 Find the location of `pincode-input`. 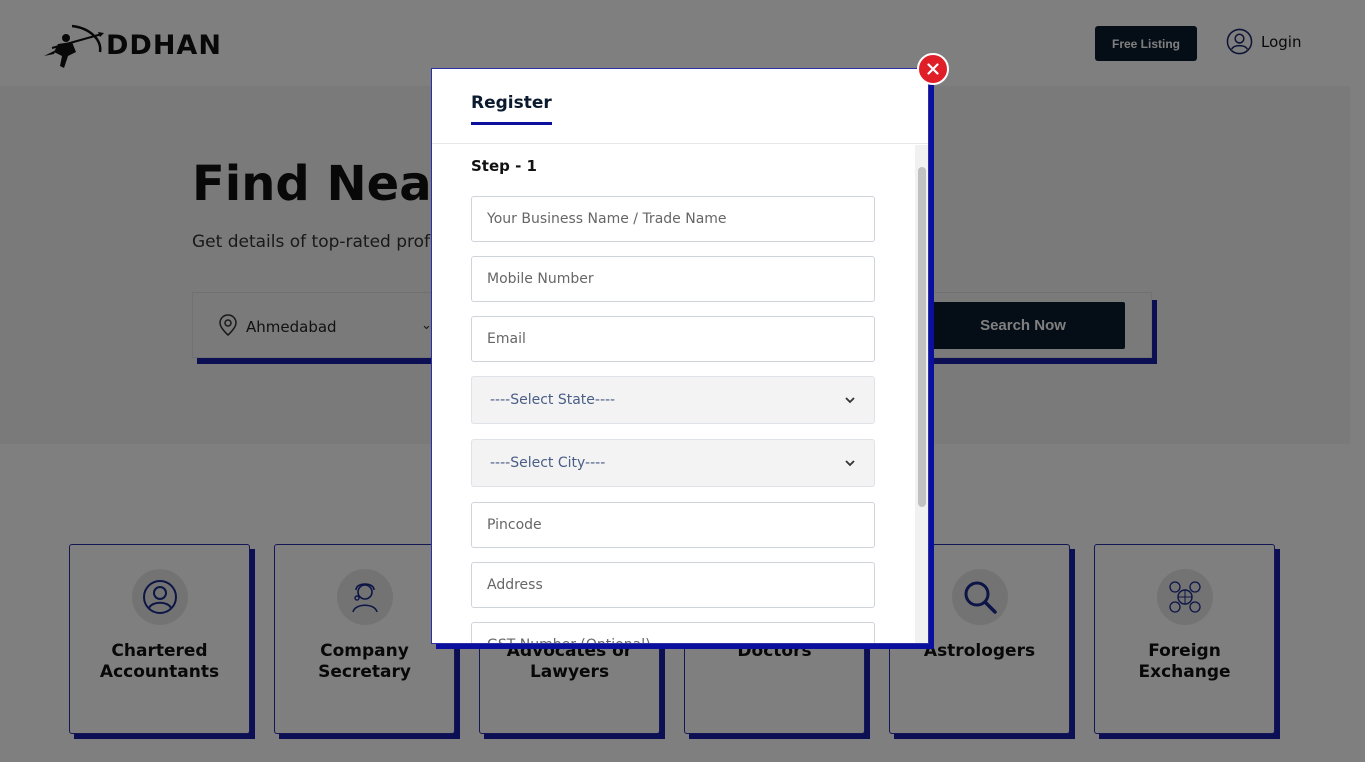

pincode-input is located at coordinates (673, 525).